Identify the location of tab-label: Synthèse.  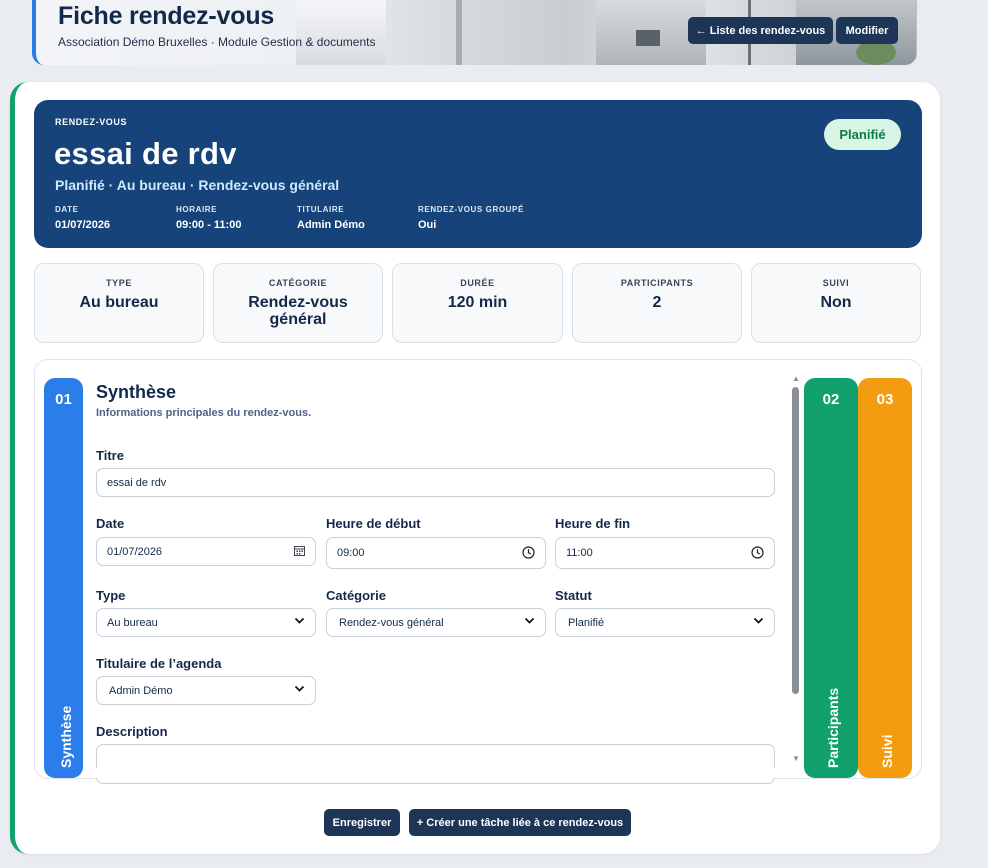
(65, 736).